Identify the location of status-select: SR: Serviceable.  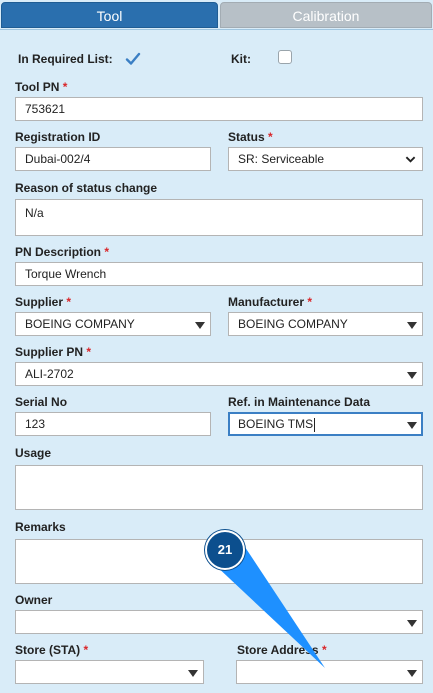
(325, 159).